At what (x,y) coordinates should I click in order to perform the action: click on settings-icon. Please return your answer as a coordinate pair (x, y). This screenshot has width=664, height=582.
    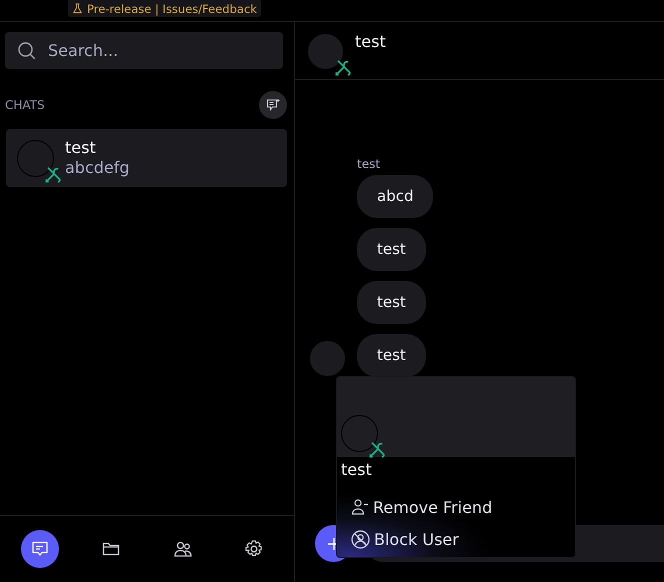
    Looking at the image, I should click on (254, 549).